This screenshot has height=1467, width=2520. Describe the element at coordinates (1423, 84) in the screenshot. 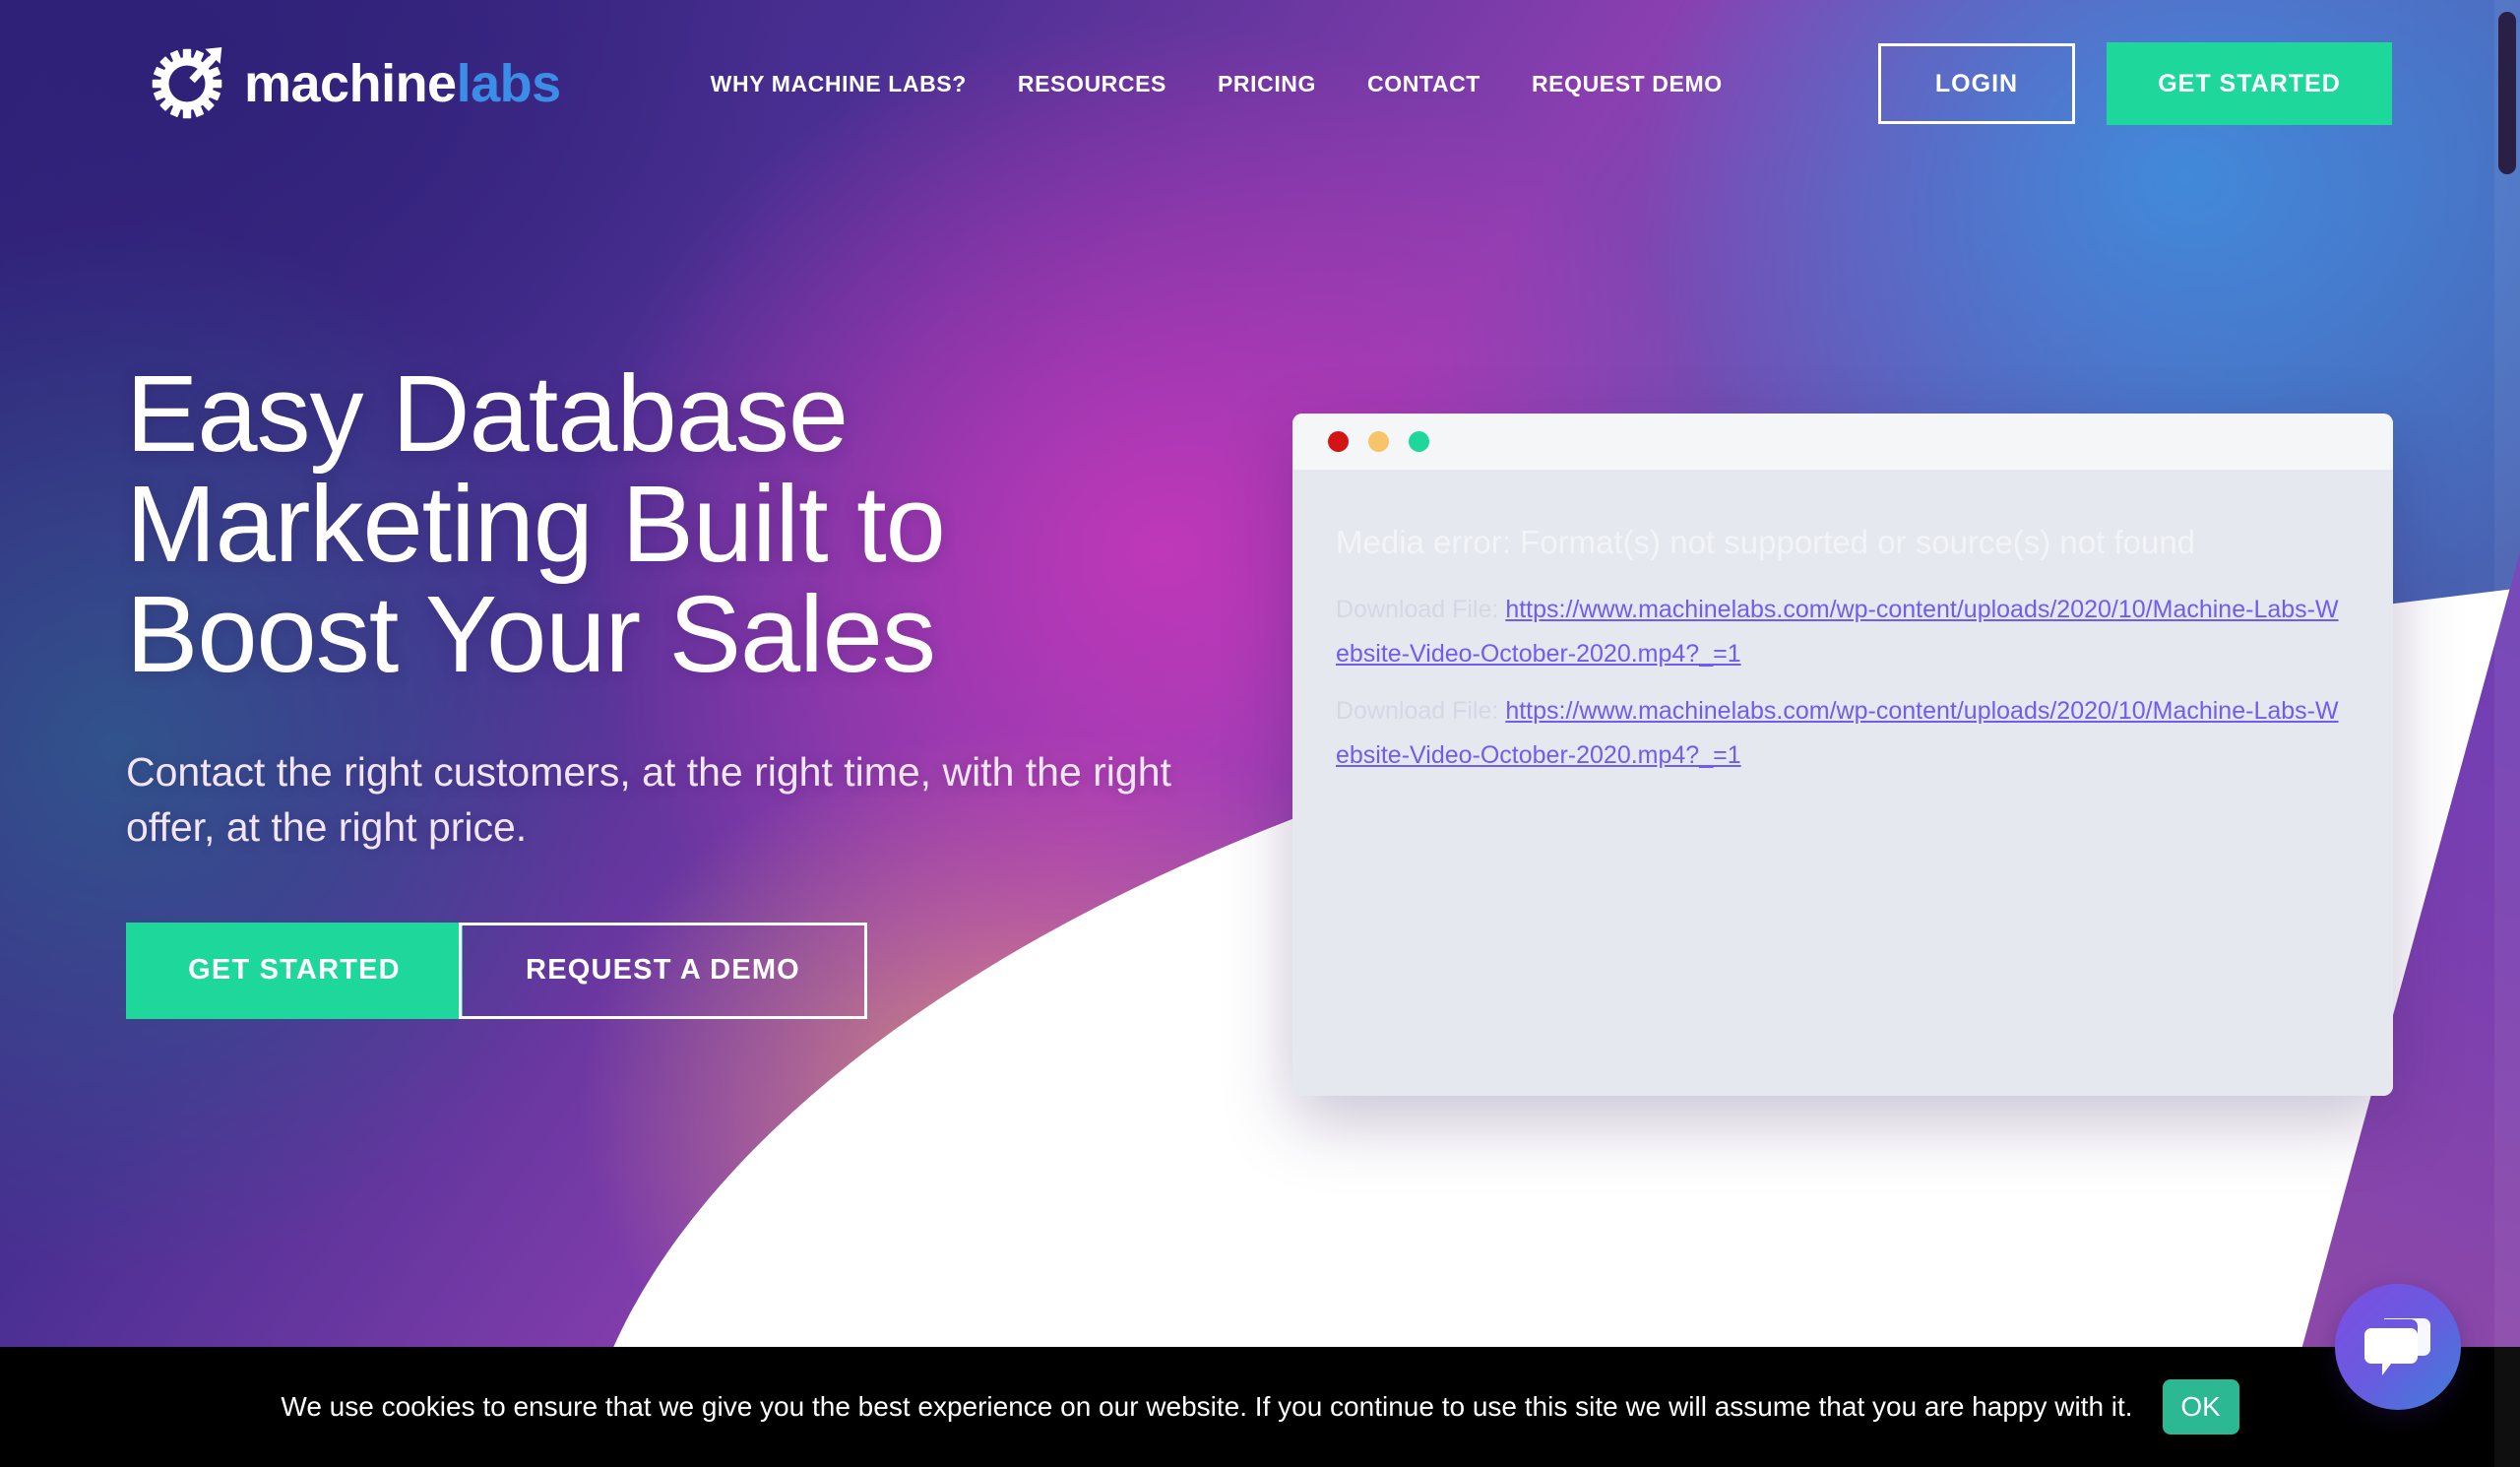

I see `nav-item-contact: CONTACT` at that location.